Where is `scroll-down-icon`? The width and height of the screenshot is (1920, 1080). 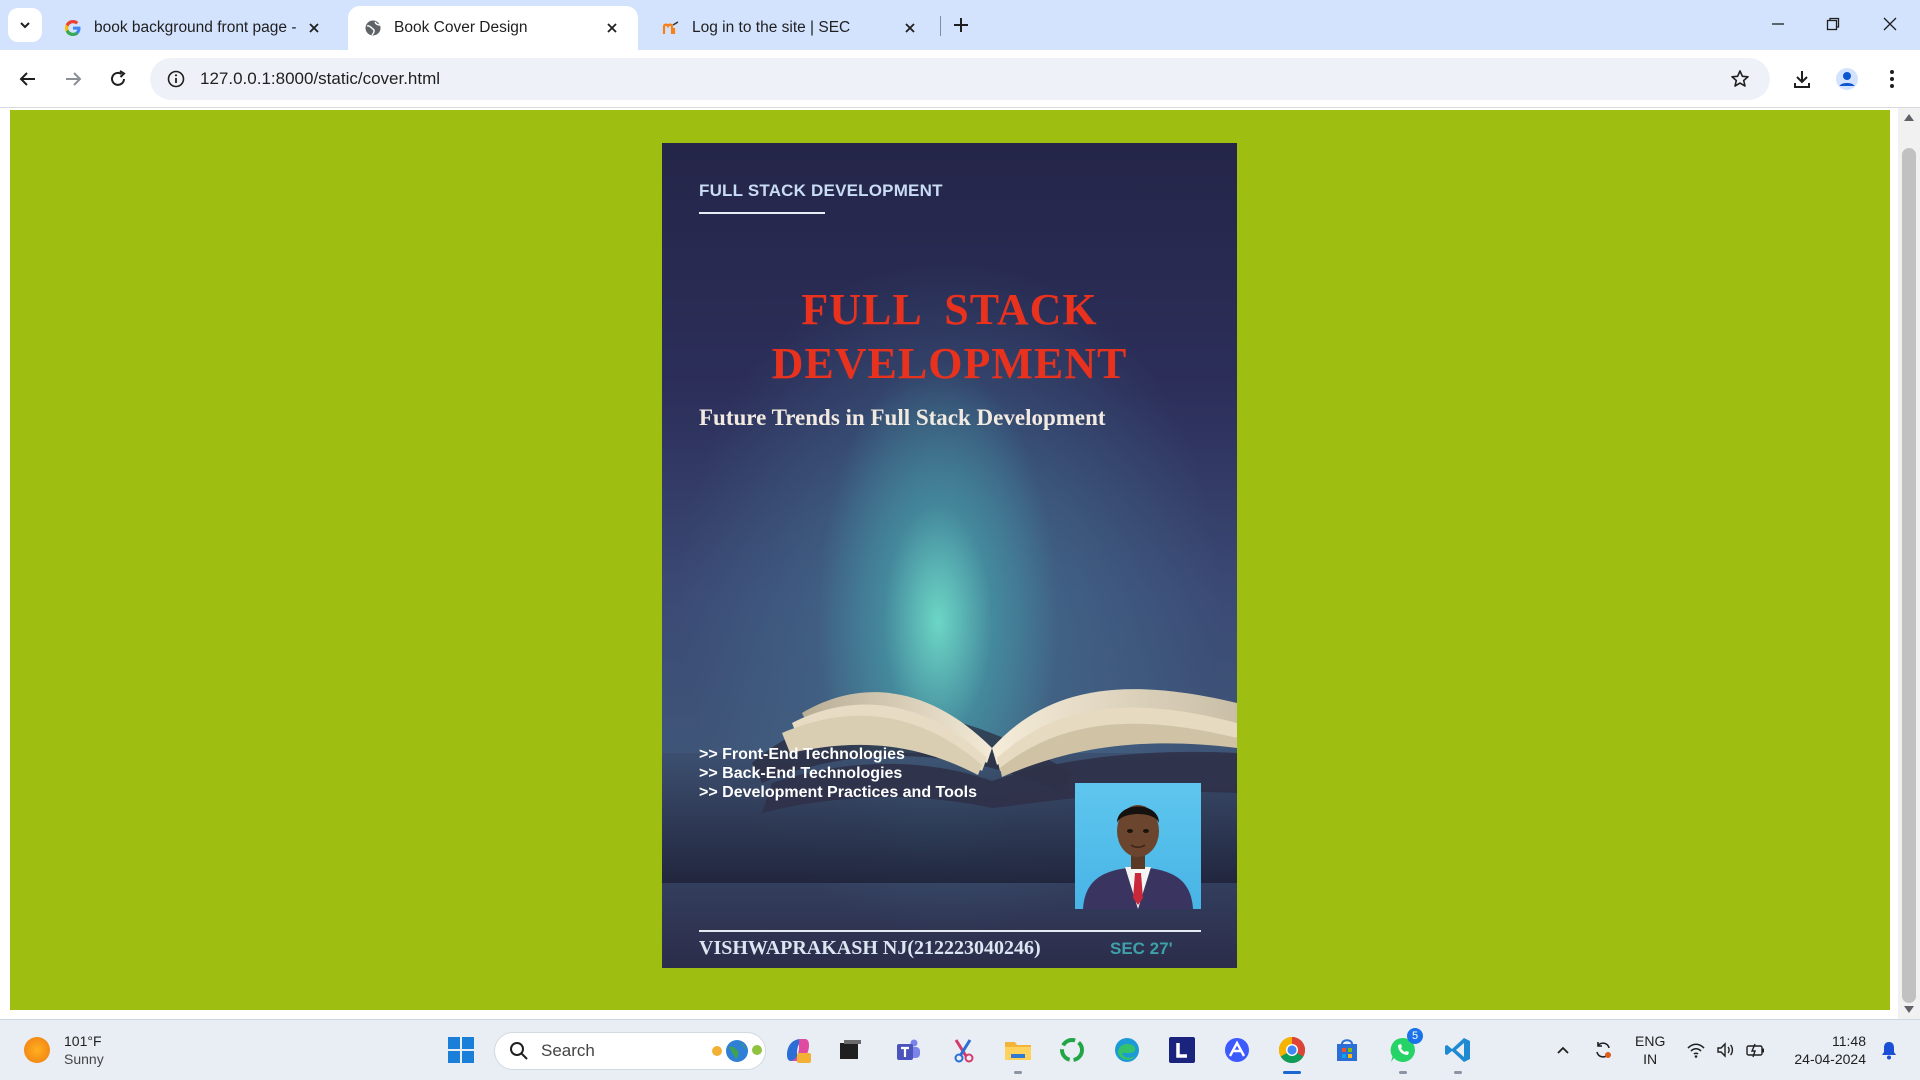 scroll-down-icon is located at coordinates (1909, 1009).